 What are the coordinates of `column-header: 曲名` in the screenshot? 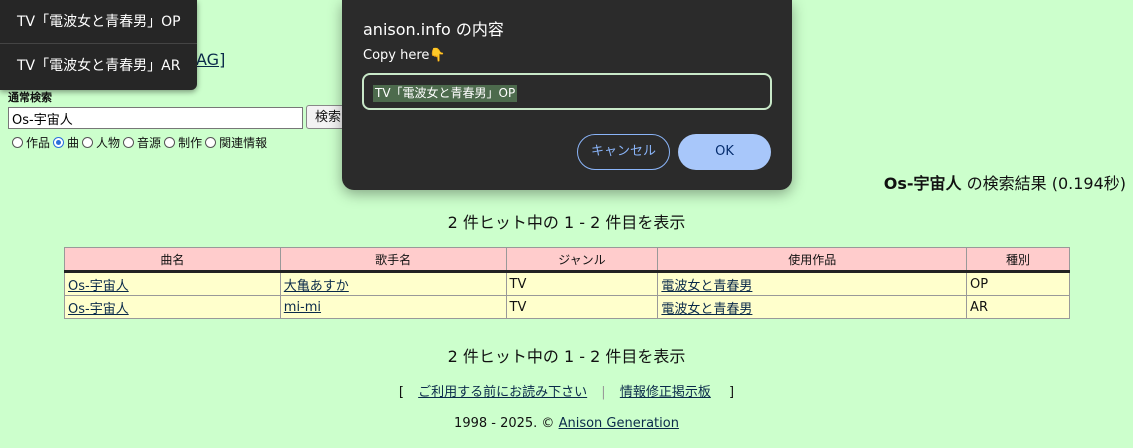 It's located at (172, 260).